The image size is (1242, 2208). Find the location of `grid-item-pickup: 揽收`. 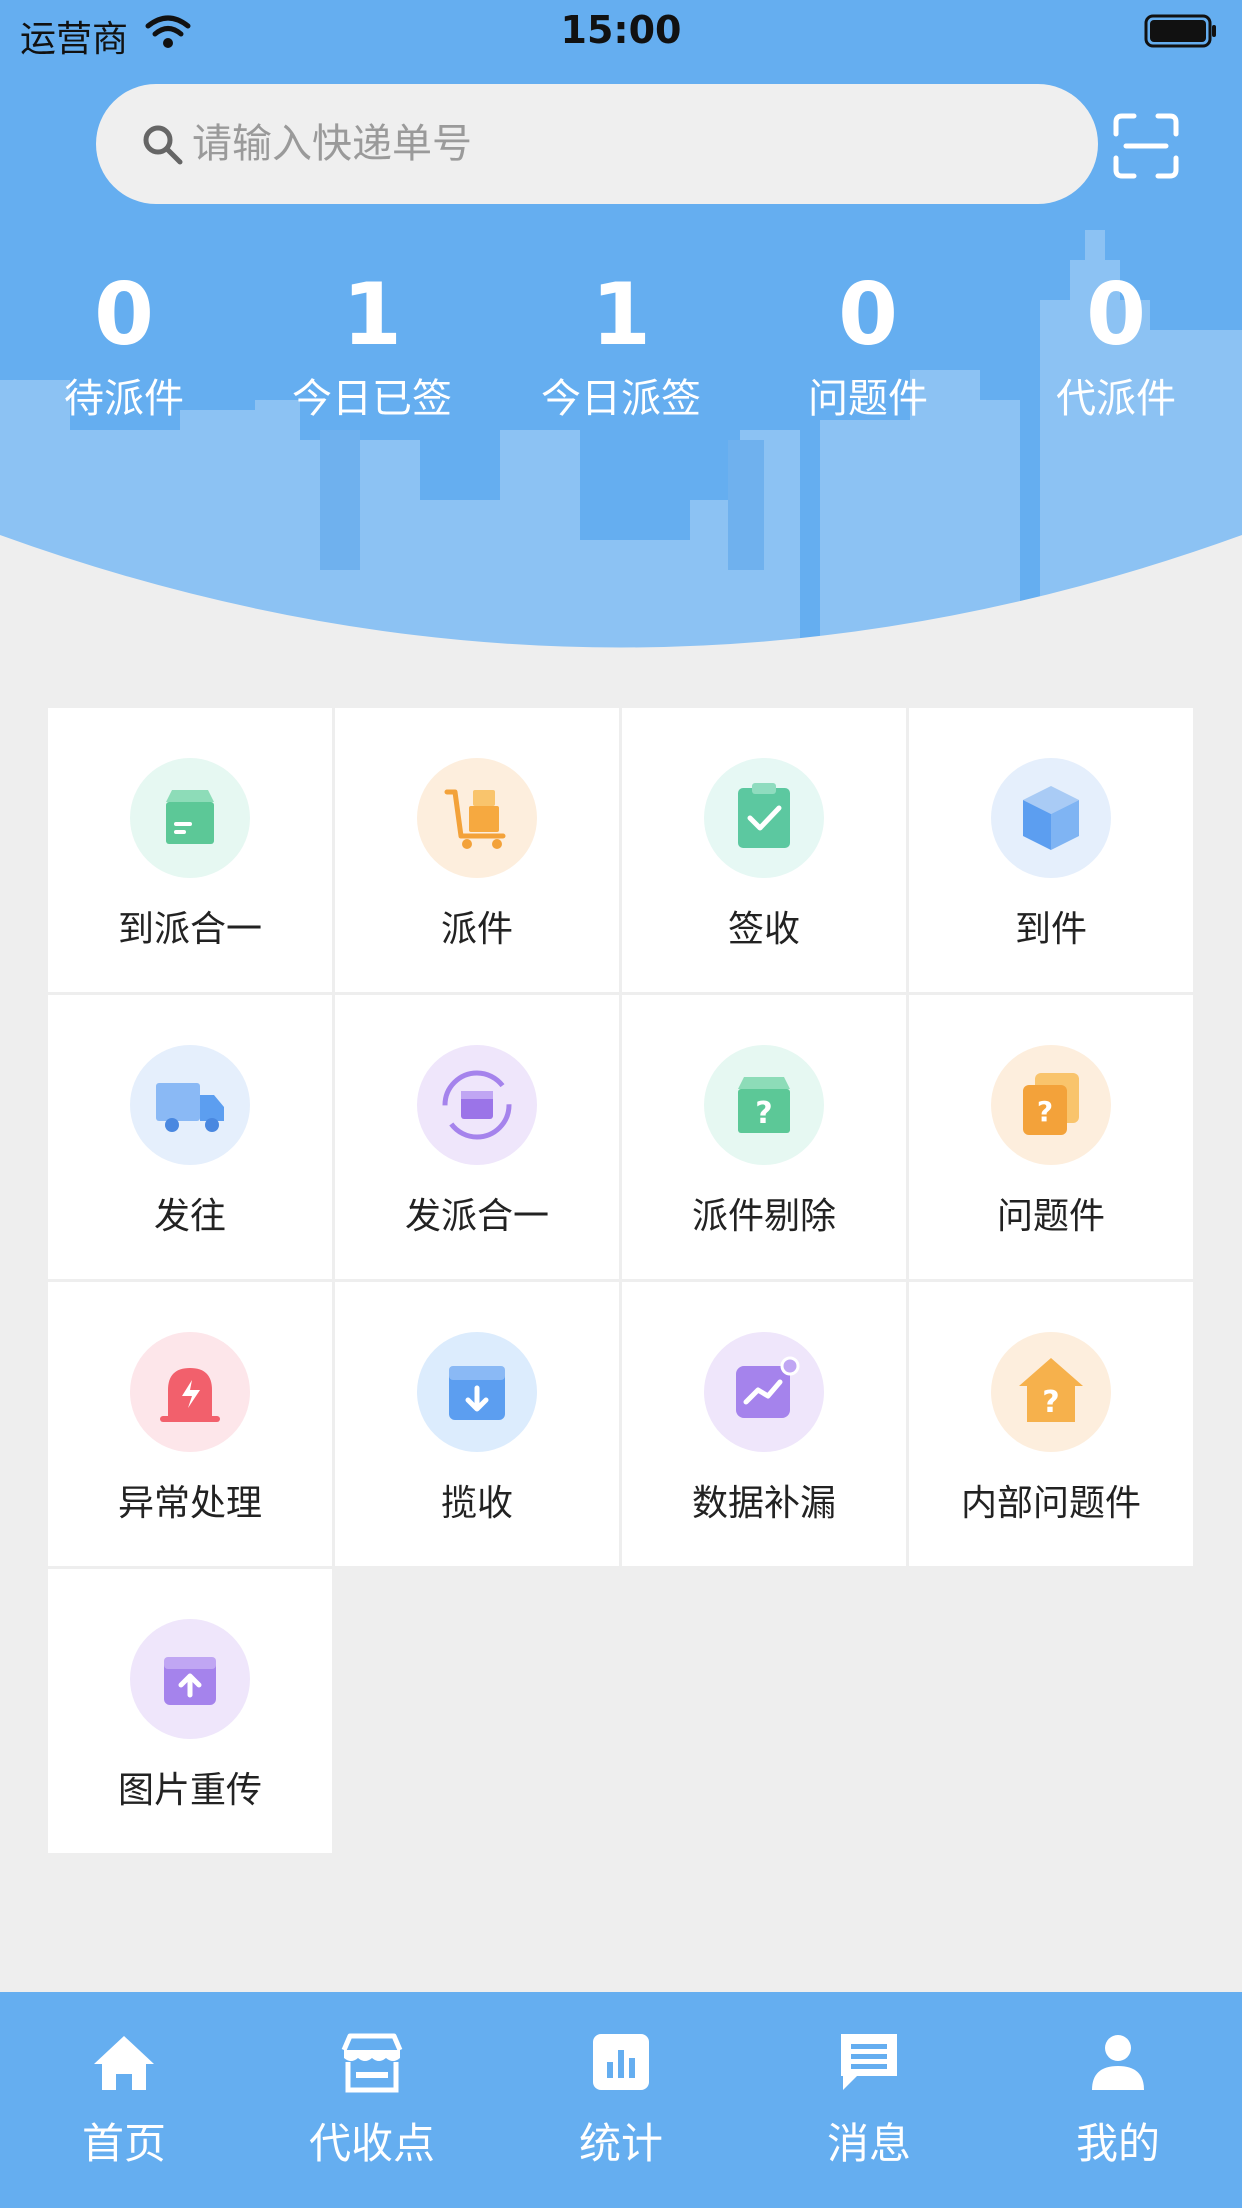

grid-item-pickup: 揽收 is located at coordinates (477, 1424).